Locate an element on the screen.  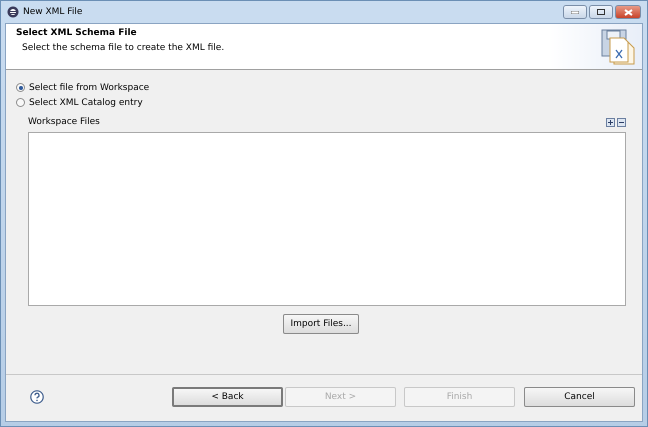
maximize-icon is located at coordinates (601, 12).